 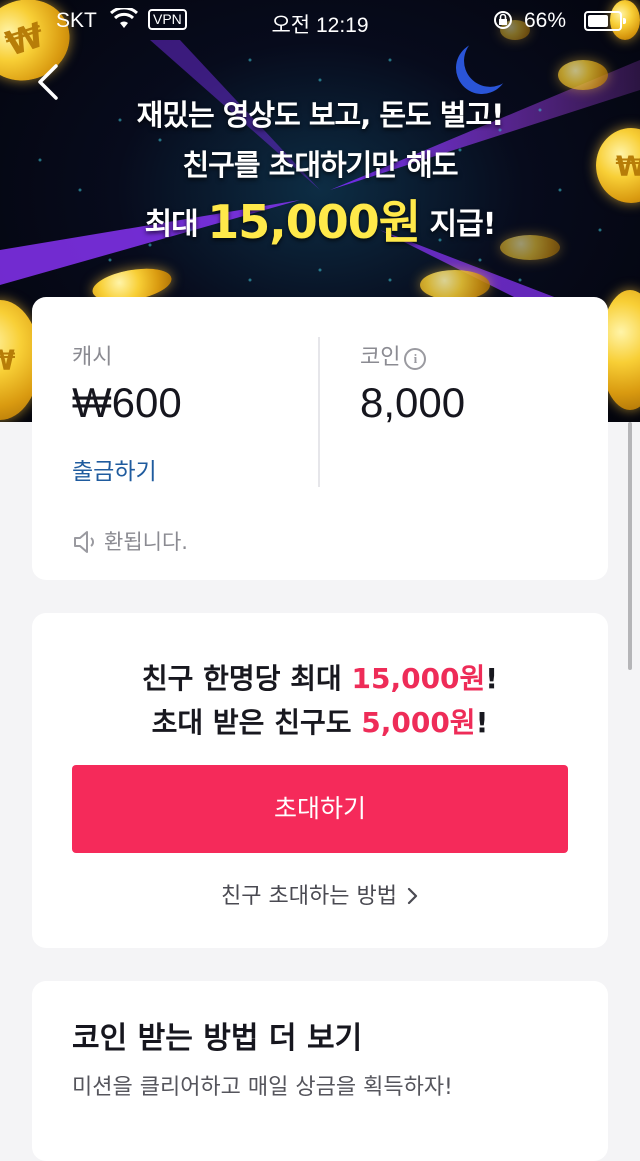 What do you see at coordinates (380, 357) in the screenshot?
I see `coin-label: 코인` at bounding box center [380, 357].